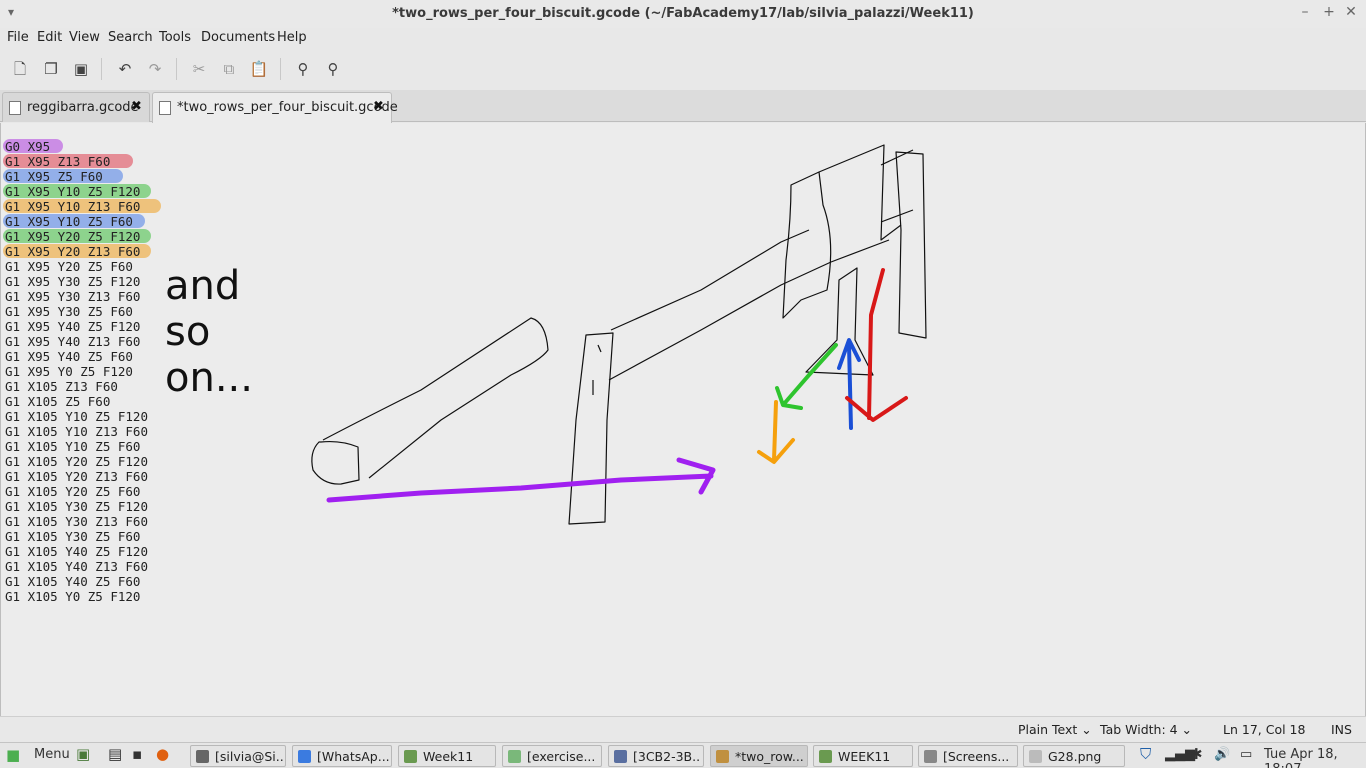 This screenshot has width=1366, height=768. I want to click on find-icon: ⚲, so click(303, 69).